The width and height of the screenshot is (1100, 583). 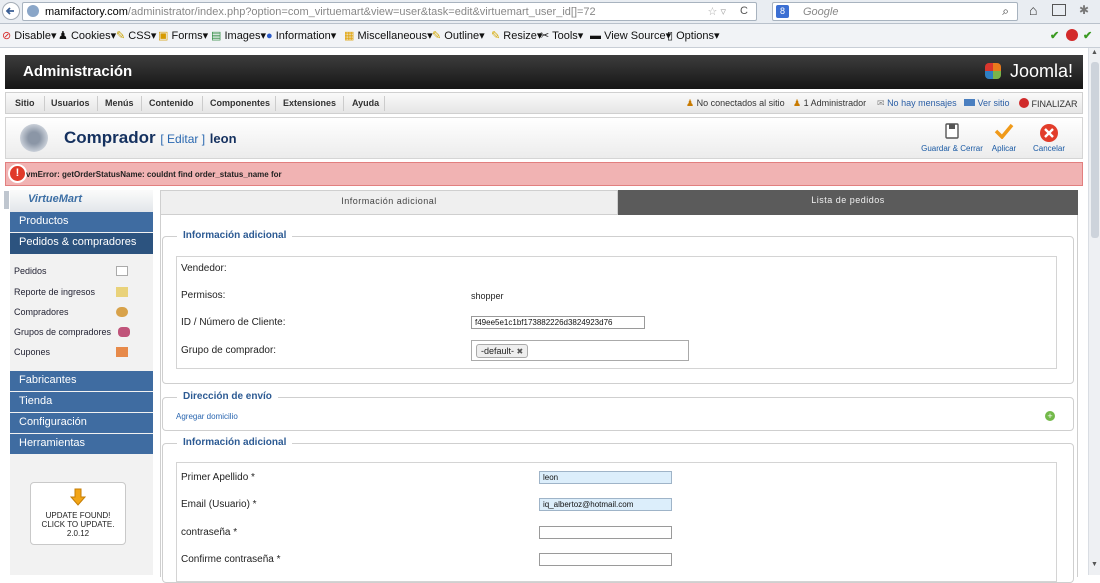 What do you see at coordinates (502, 351) in the screenshot?
I see `group-tag: -default- ✖` at bounding box center [502, 351].